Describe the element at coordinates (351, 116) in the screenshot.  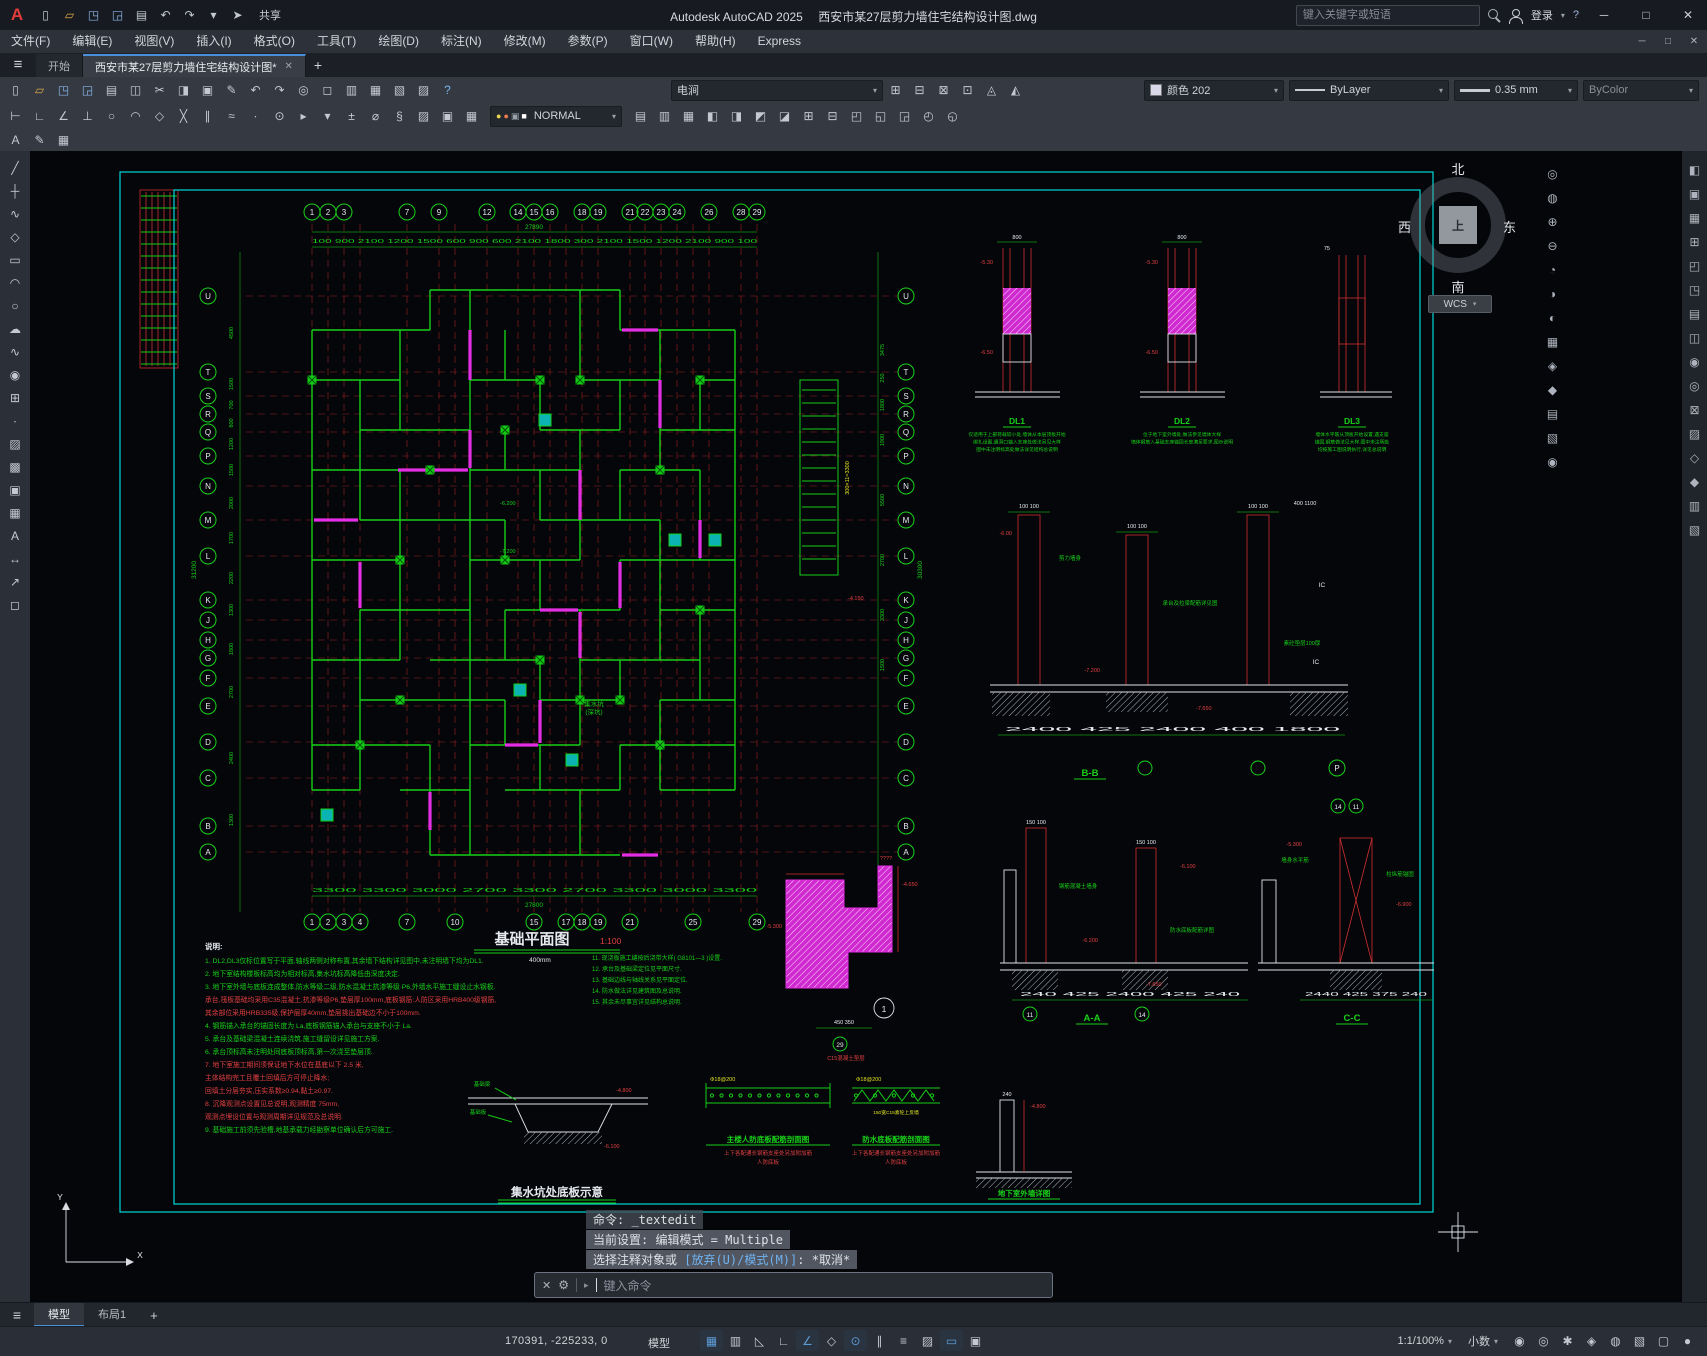
I see `tolerance-icon: ±` at that location.